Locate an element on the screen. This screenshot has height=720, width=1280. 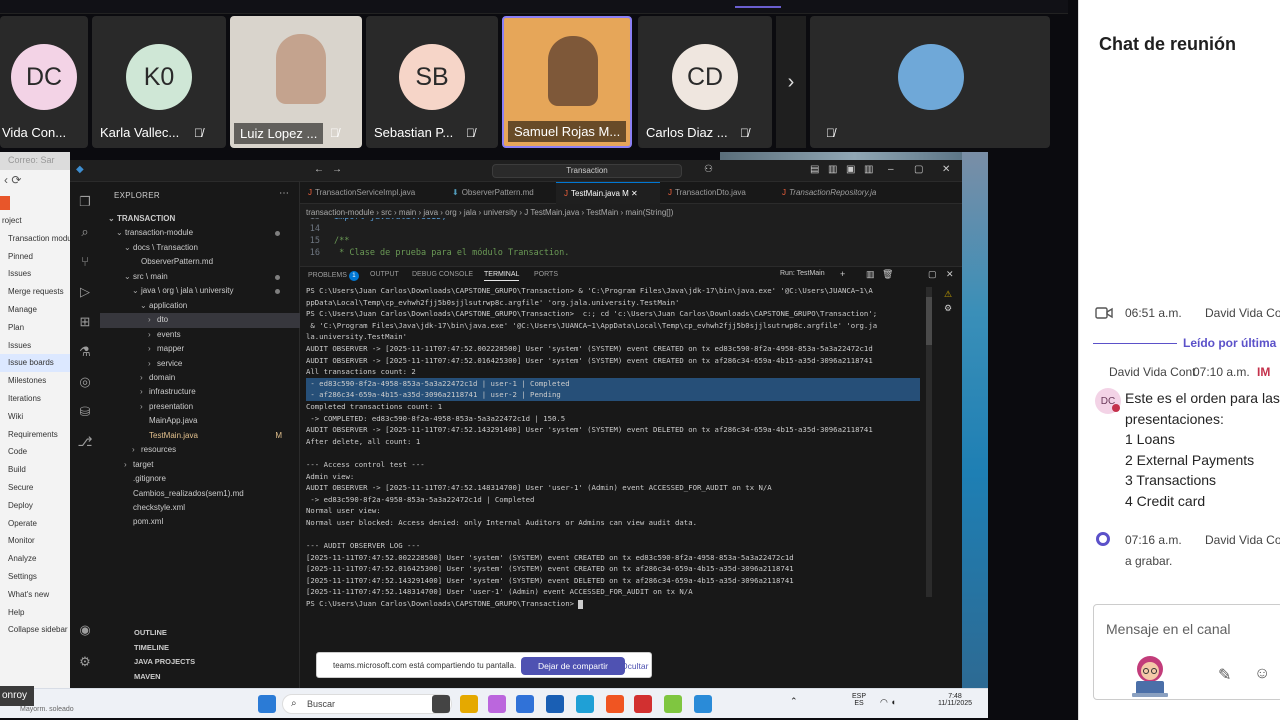
emoji-icon: ☺ is located at coordinates (1262, 674).